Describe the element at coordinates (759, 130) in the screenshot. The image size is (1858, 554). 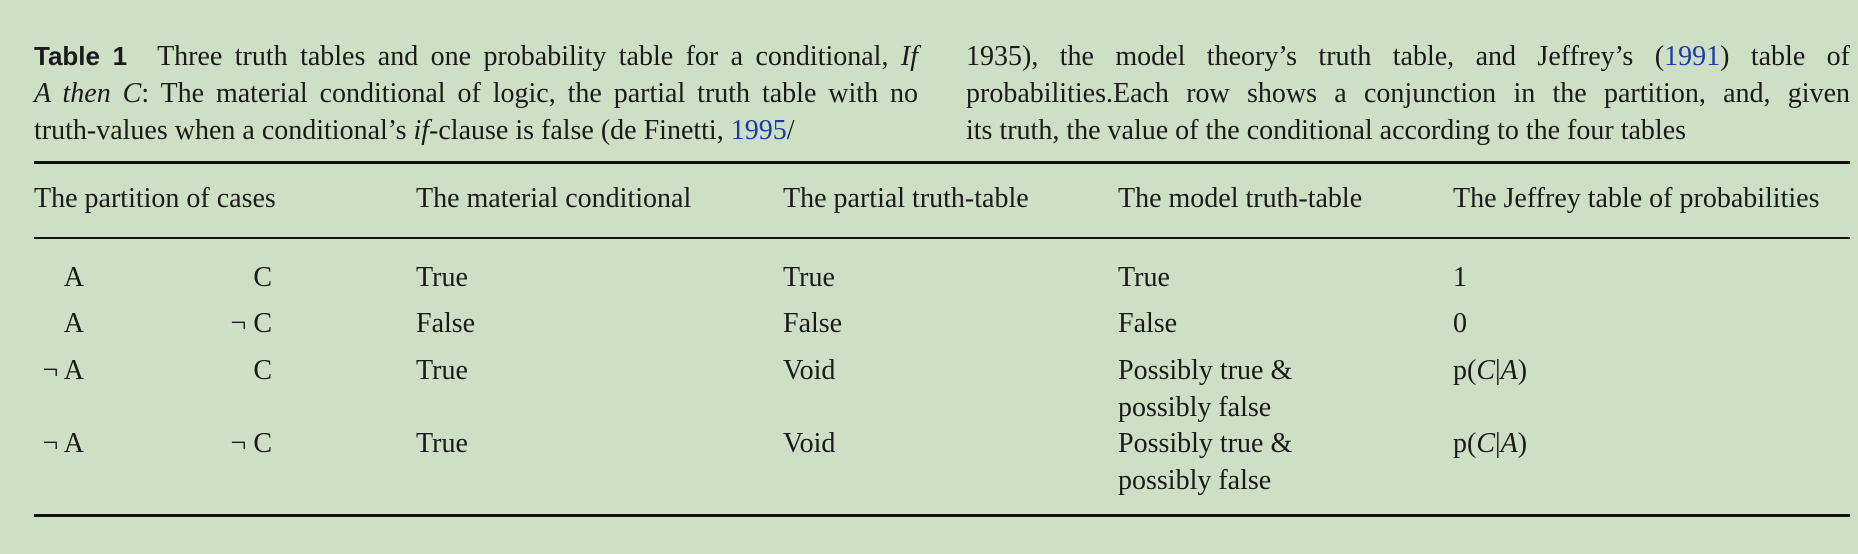
I see `citation-link-1995: 1995` at that location.